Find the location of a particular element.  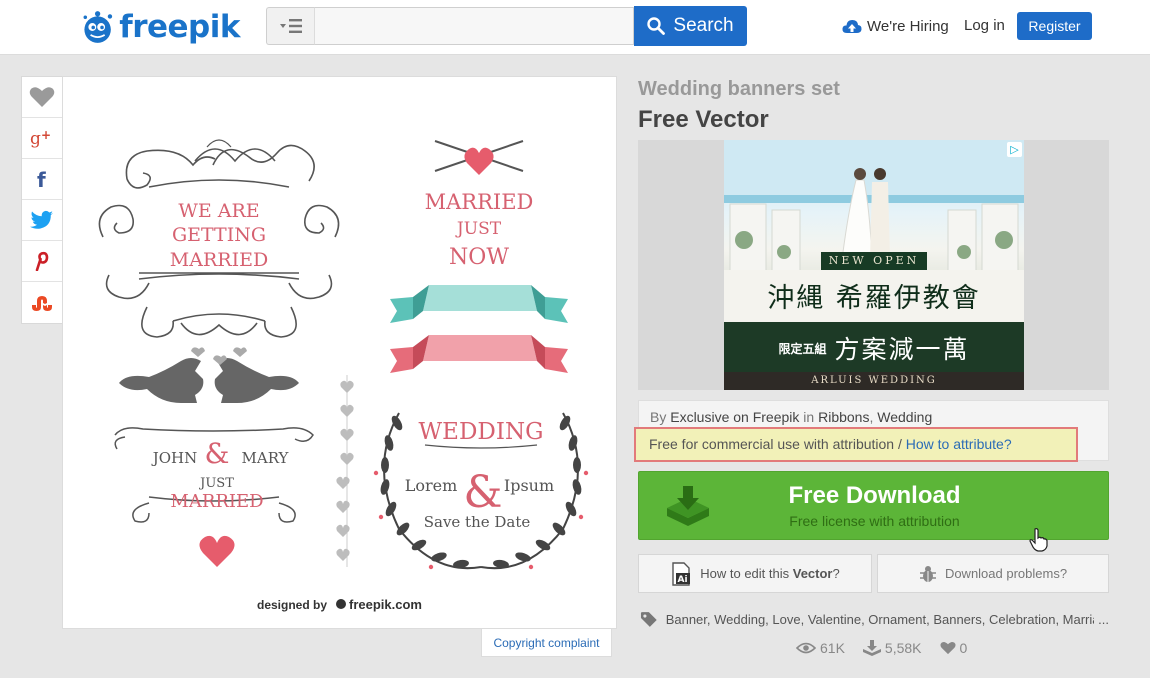

hamburger-icon is located at coordinates (290, 26).